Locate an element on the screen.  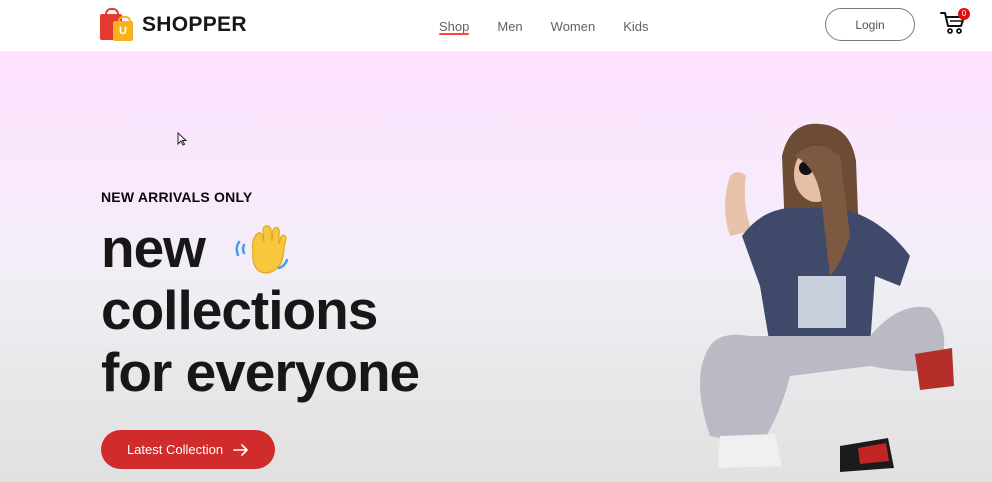
nav-item-label: Shop is located at coordinates (454, 26).